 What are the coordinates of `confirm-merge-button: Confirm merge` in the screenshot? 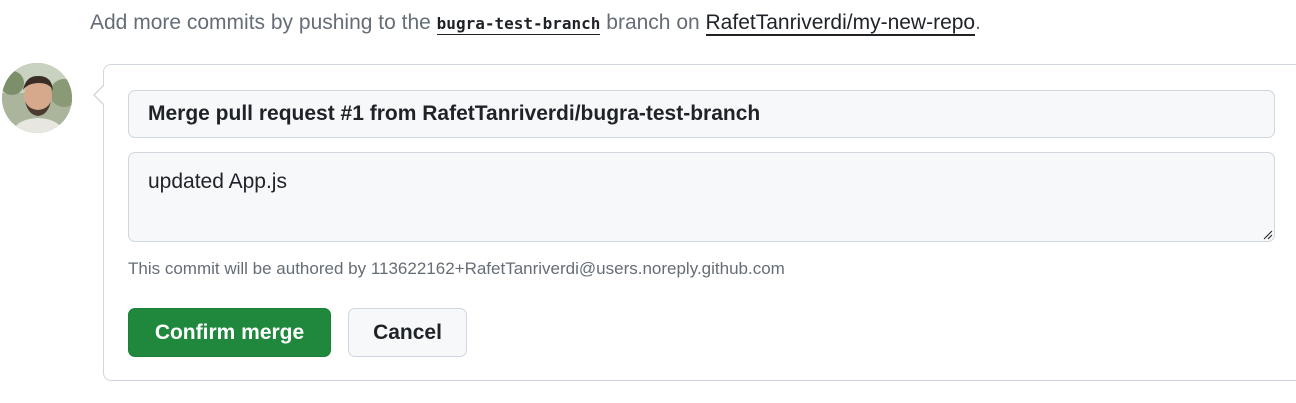 It's located at (229, 332).